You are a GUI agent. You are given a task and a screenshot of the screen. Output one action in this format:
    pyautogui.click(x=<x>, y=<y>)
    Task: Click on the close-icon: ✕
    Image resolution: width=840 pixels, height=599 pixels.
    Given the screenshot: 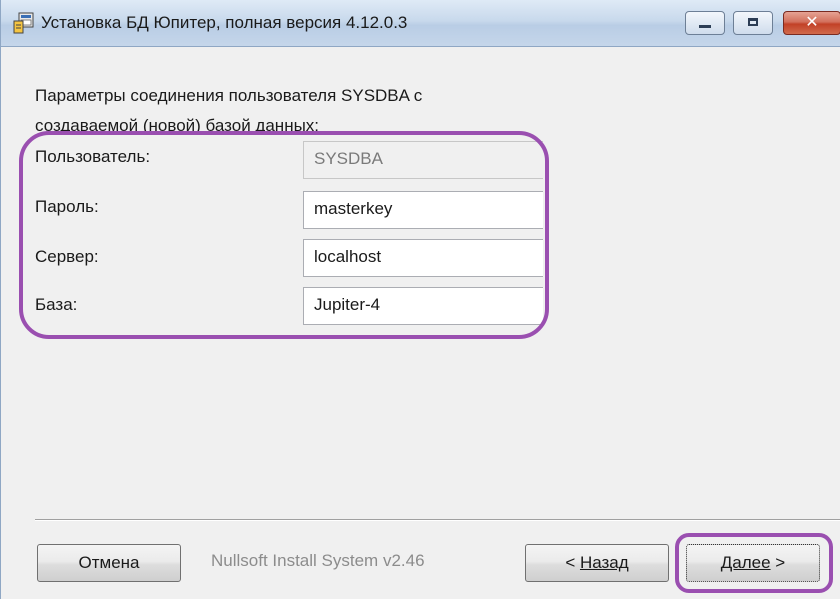 What is the action you would take?
    pyautogui.click(x=812, y=22)
    